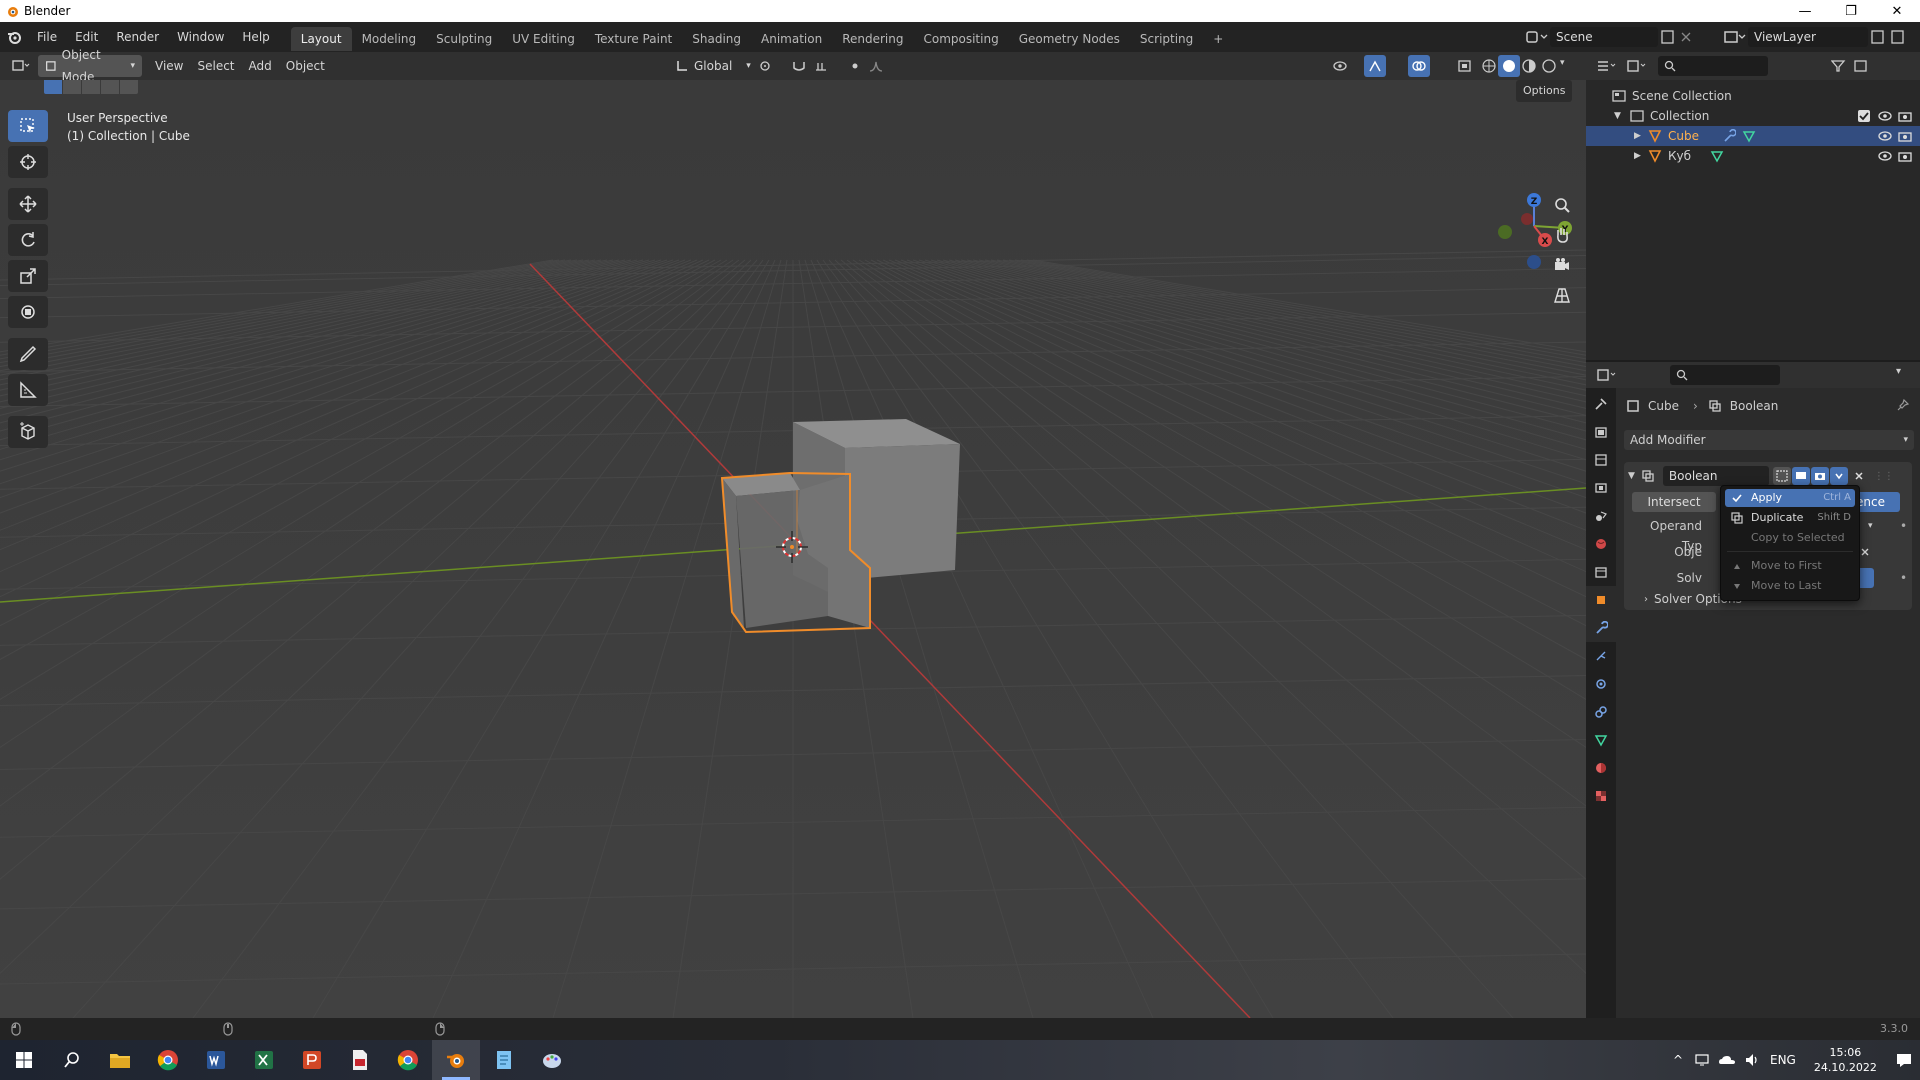 Image resolution: width=1920 pixels, height=1080 pixels. Describe the element at coordinates (1509, 66) in the screenshot. I see `solid-shading-icon` at that location.